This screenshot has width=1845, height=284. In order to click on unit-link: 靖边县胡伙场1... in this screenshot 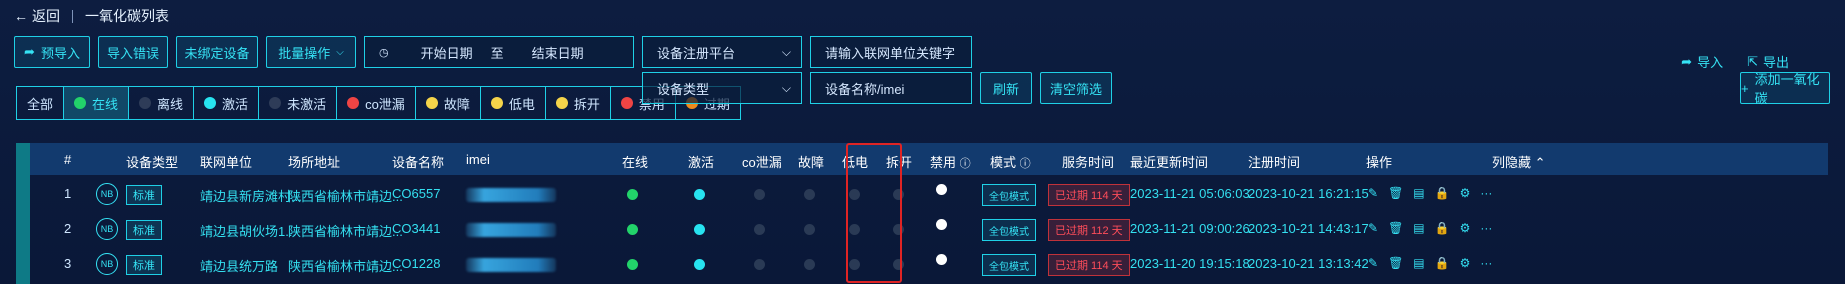, I will do `click(248, 230)`.